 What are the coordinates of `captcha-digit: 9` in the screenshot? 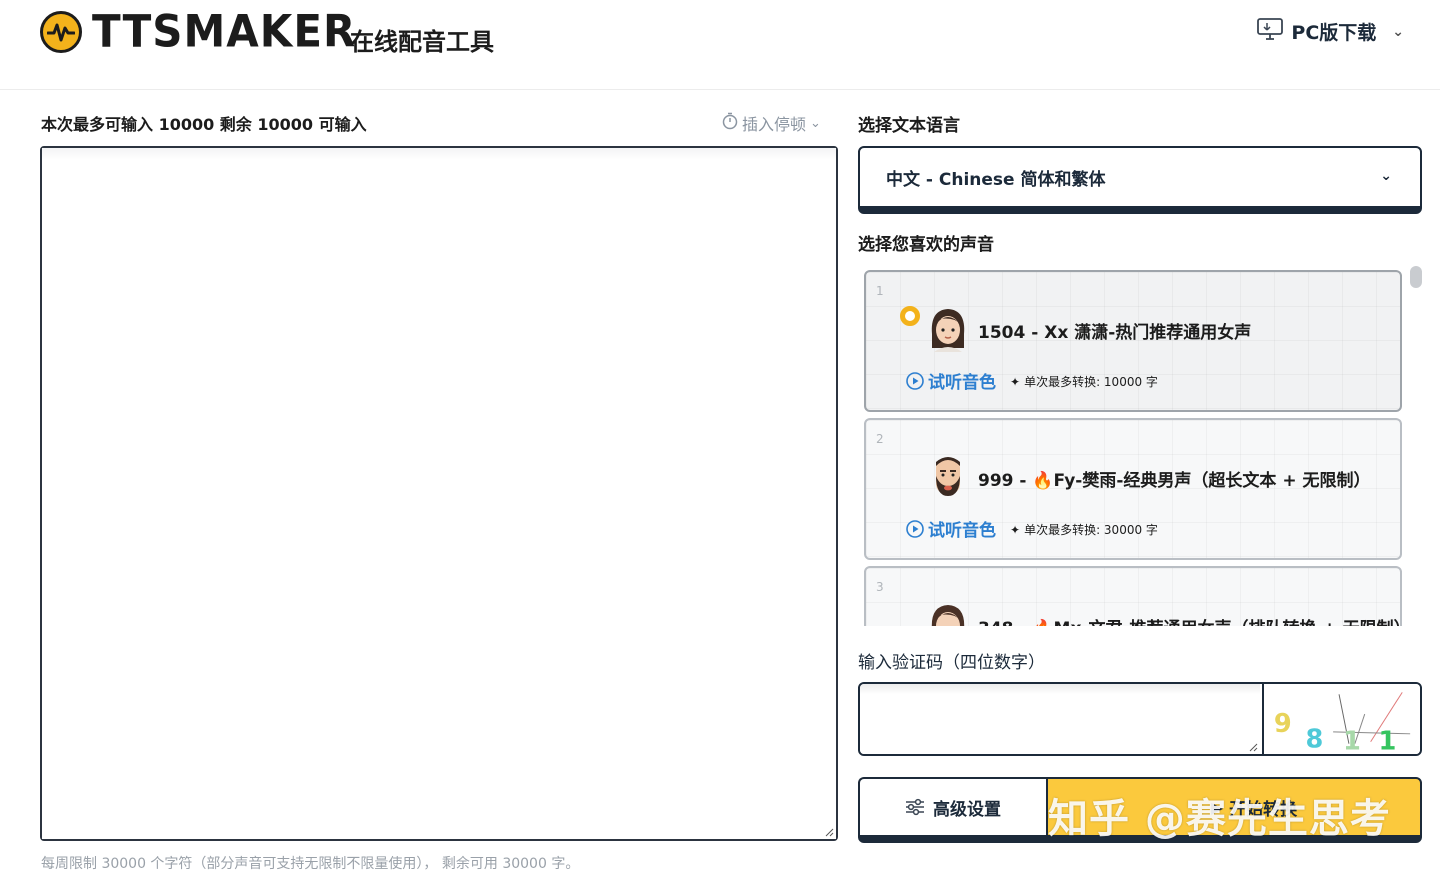 It's located at (1283, 724).